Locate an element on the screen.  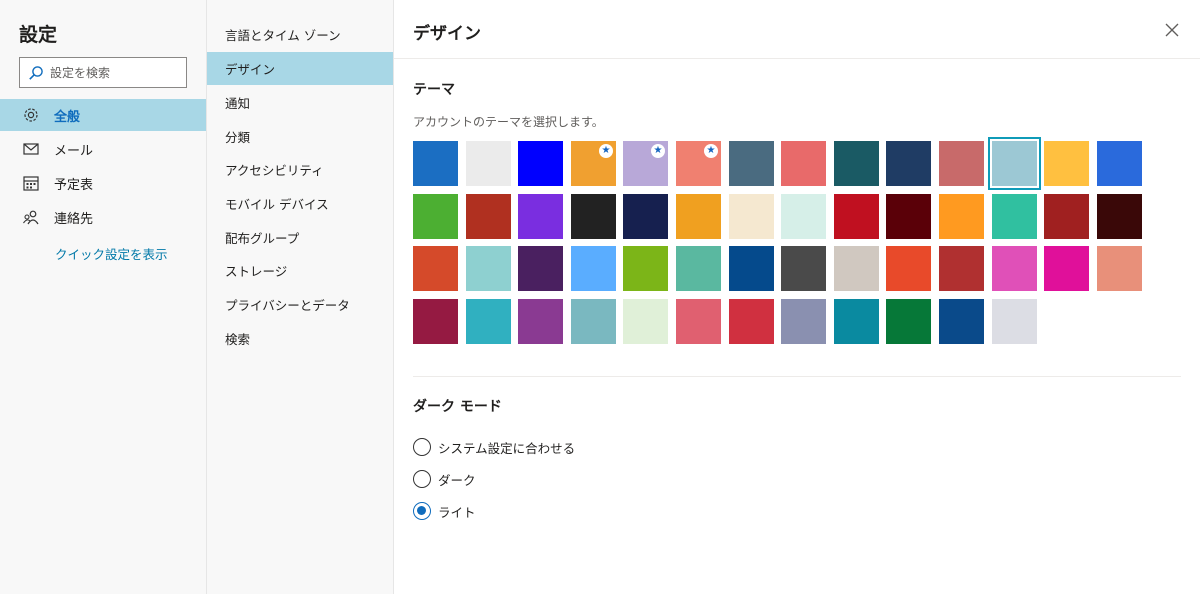
nav-contacts: 連絡先 is located at coordinates (103, 217).